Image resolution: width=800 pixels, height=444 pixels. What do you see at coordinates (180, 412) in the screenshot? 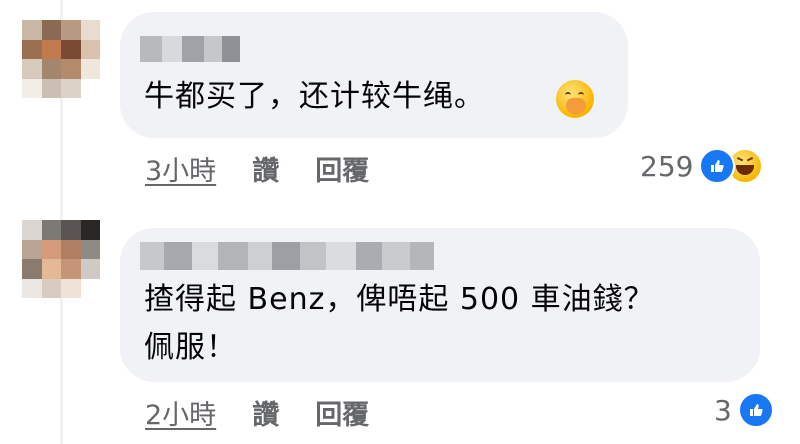
I see `timestamp-link: 2小時` at bounding box center [180, 412].